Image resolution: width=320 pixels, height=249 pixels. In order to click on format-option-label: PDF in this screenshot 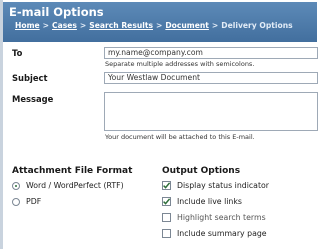, I will do `click(34, 201)`.